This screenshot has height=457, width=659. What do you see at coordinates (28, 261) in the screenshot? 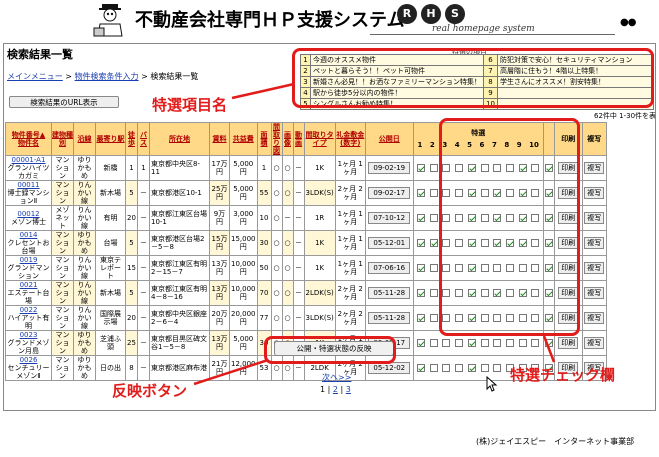
I see `property-id-link: 0019` at bounding box center [28, 261].